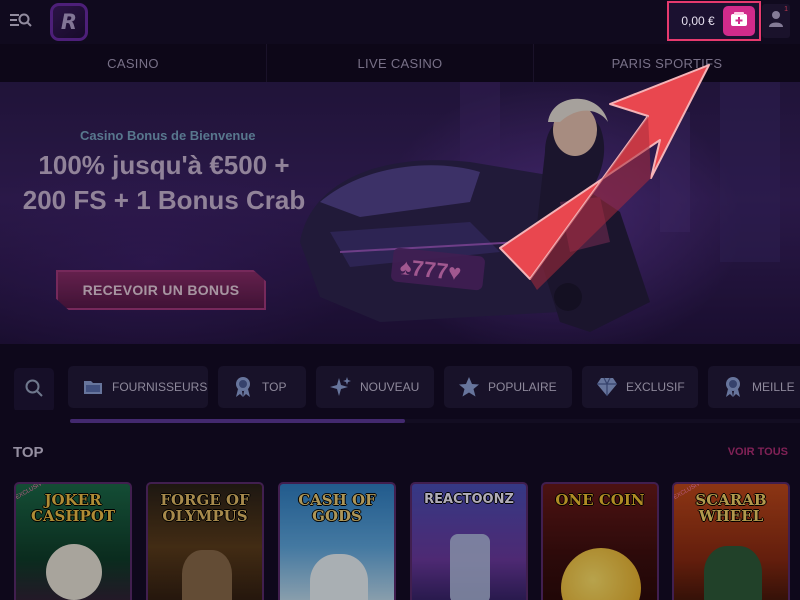 The height and width of the screenshot is (600, 800). I want to click on gold-coin, so click(601, 574).